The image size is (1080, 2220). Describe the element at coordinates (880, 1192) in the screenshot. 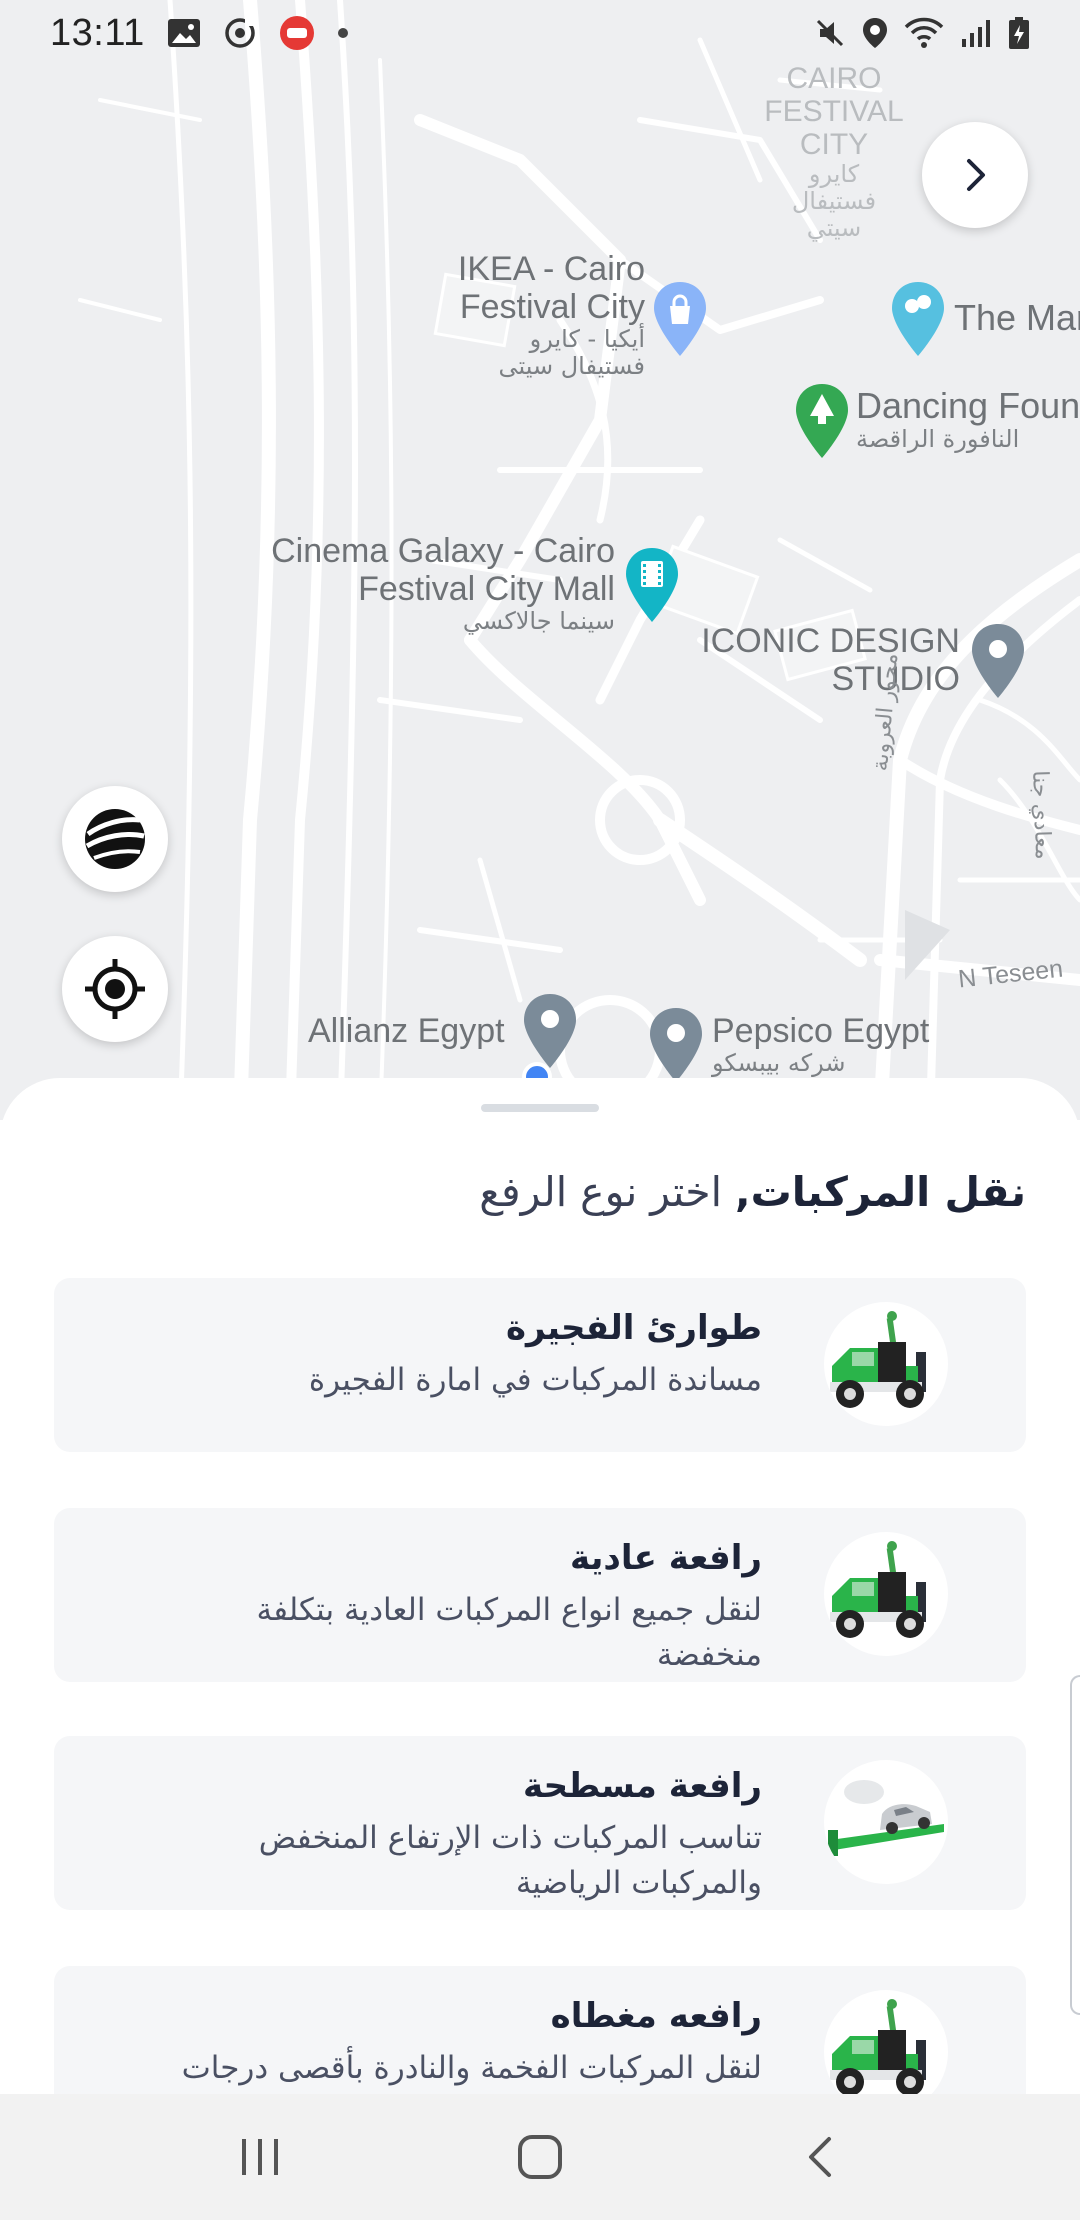

I see `sheet-title-service: نقل المركبات,` at that location.